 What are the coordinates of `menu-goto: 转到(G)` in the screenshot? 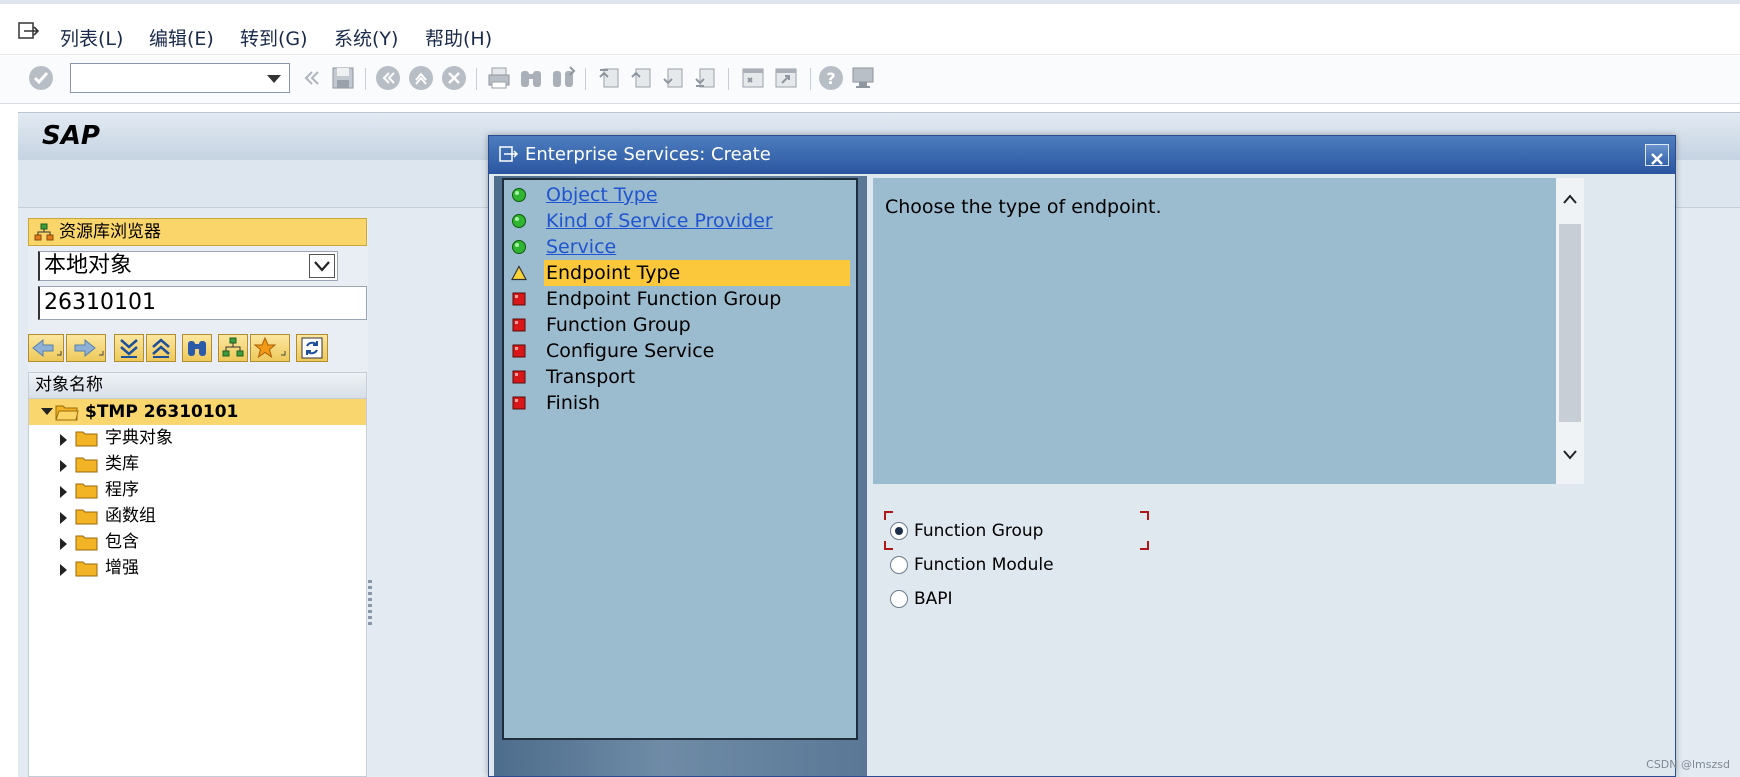 It's located at (274, 37).